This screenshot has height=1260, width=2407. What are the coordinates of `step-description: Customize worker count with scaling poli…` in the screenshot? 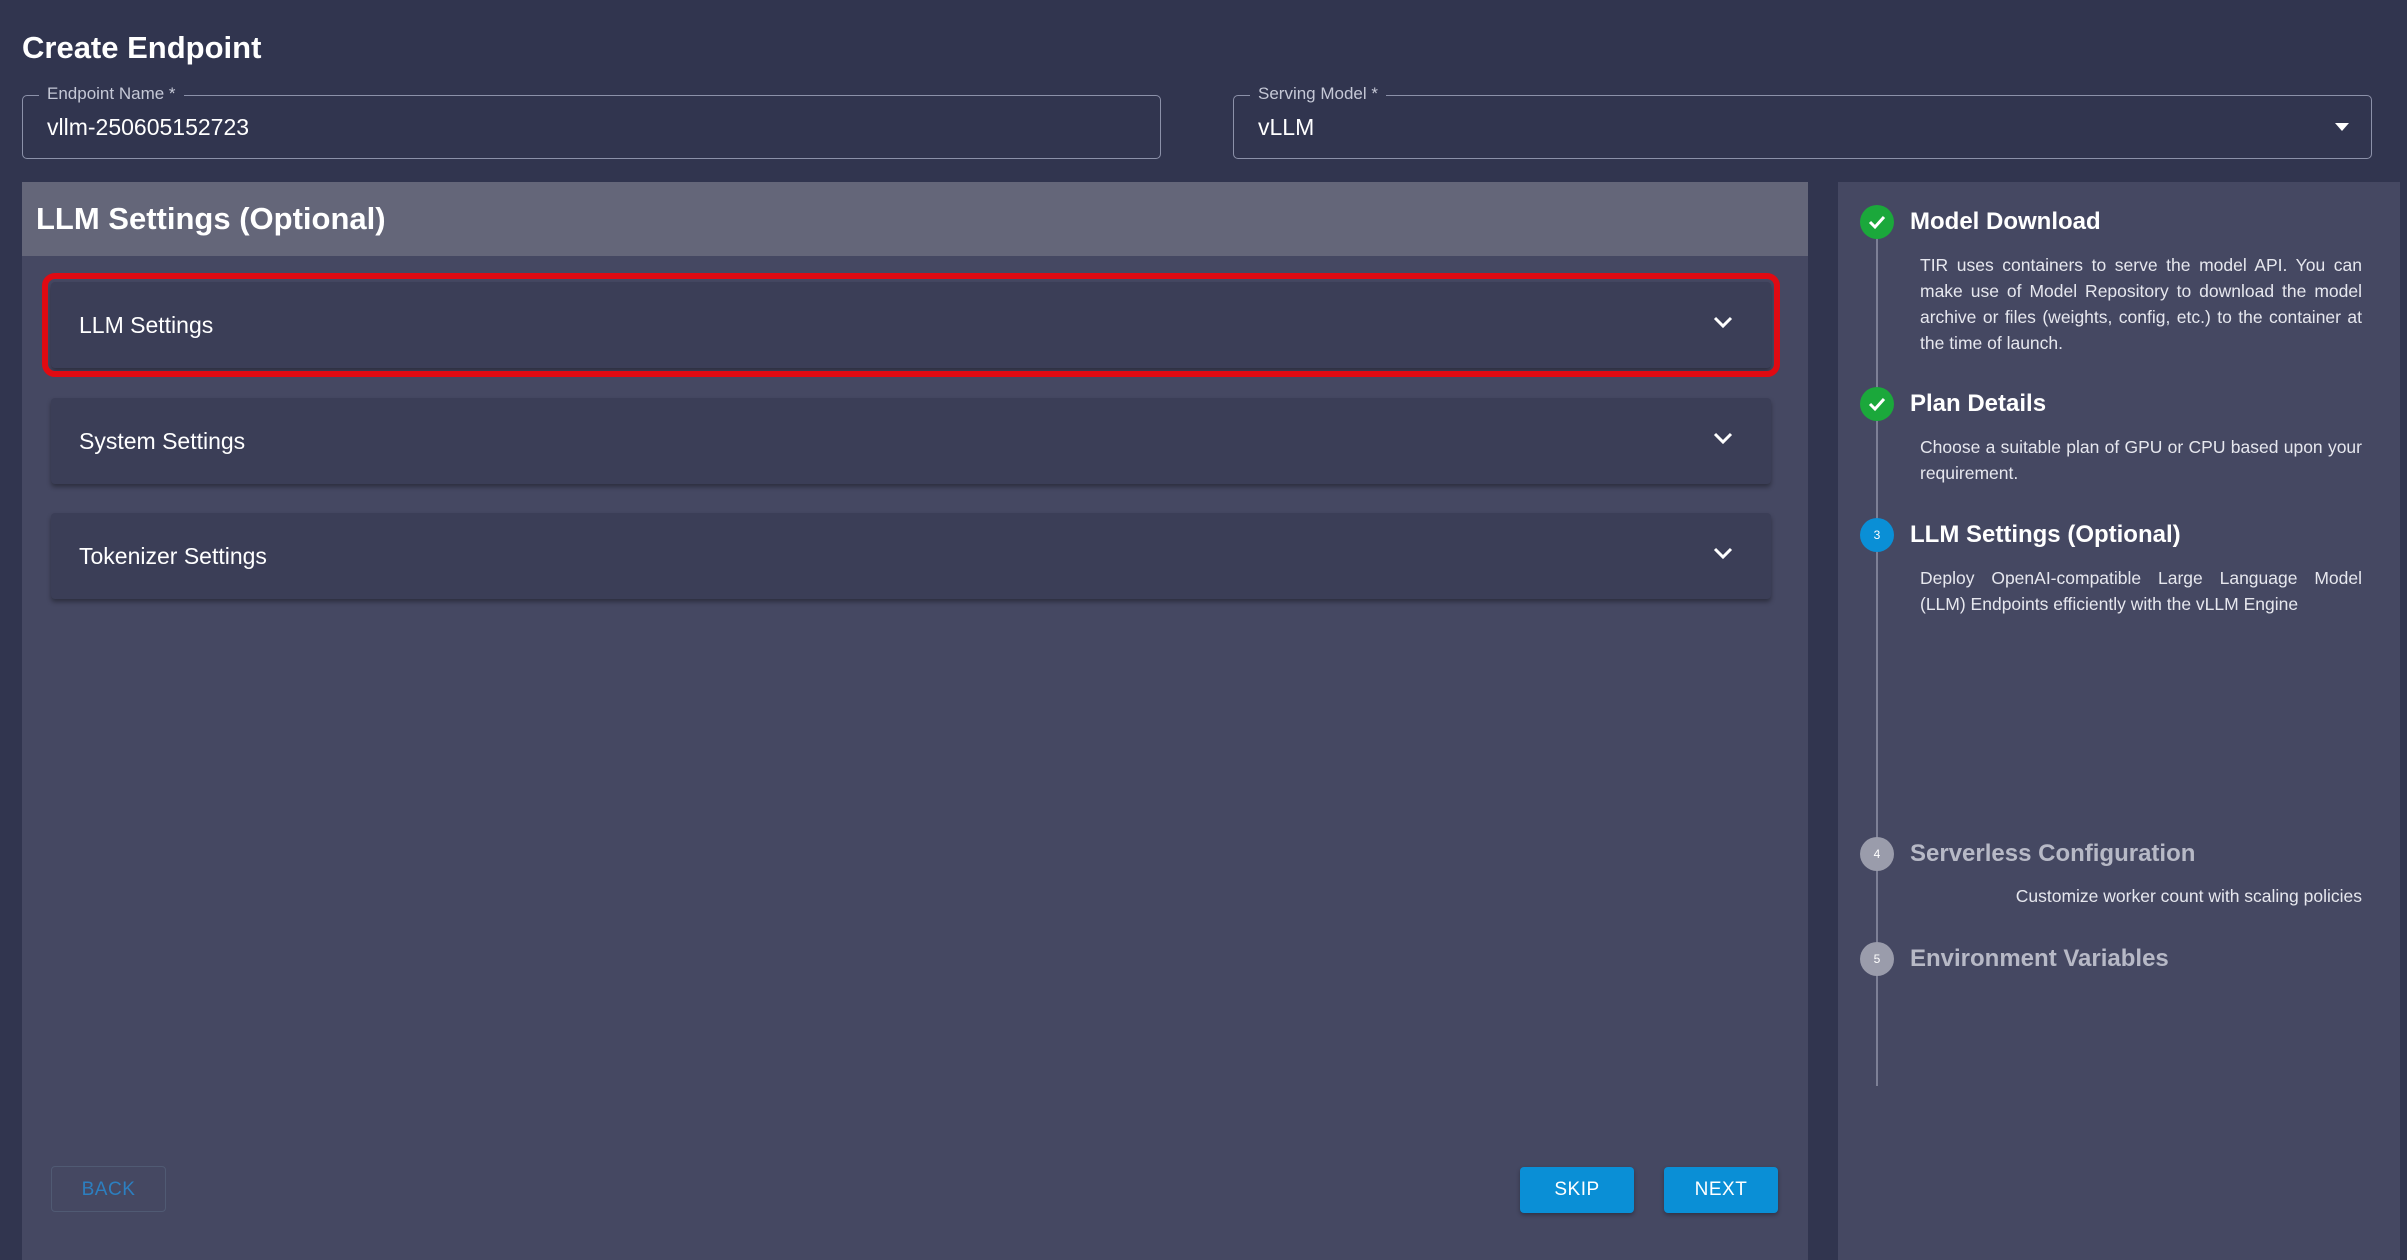 It's located at (2188, 896).